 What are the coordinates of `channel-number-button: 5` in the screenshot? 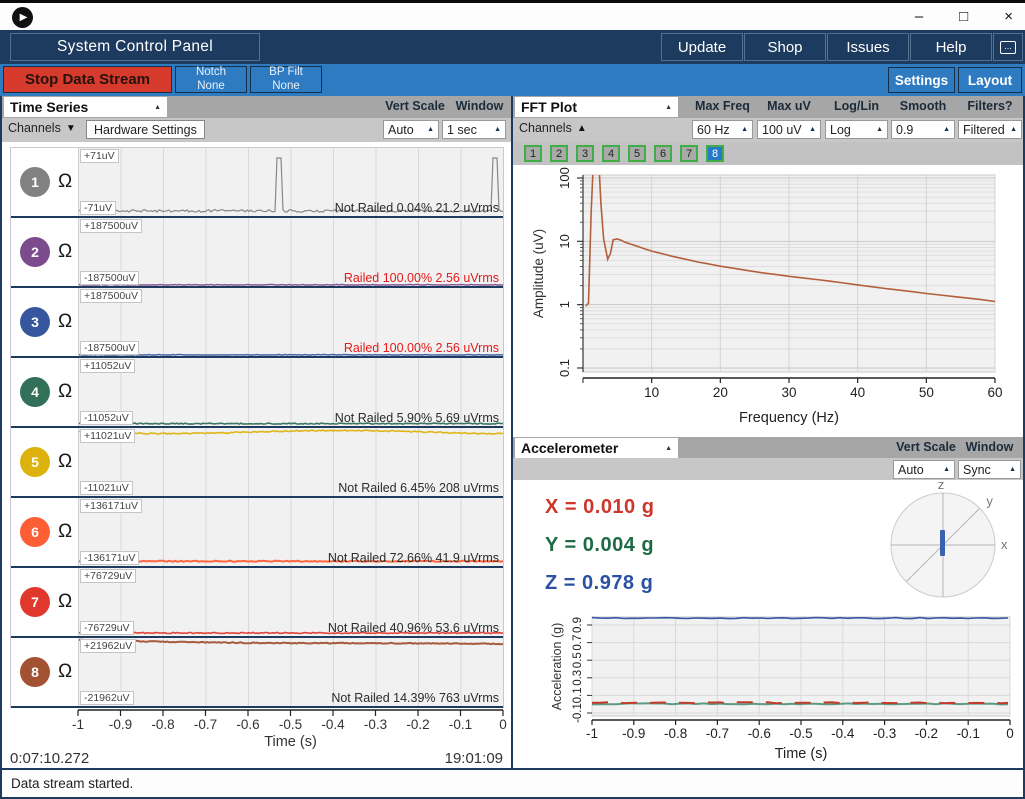 It's located at (35, 462).